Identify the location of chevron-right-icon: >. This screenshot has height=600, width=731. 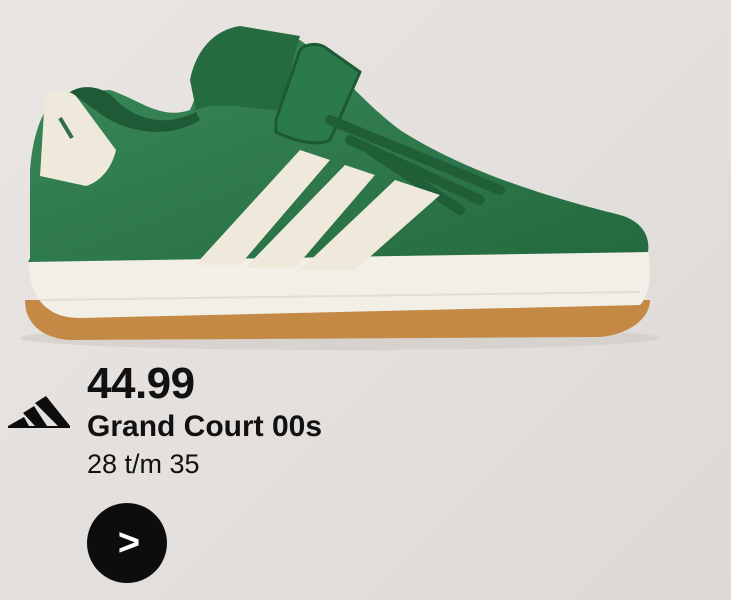
(129, 543).